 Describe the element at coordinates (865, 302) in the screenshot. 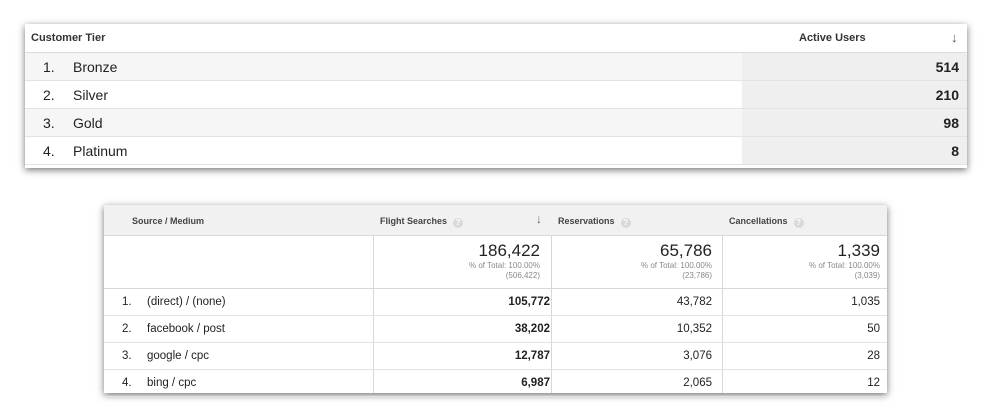

I see `cancellations-value: 1,035` at that location.